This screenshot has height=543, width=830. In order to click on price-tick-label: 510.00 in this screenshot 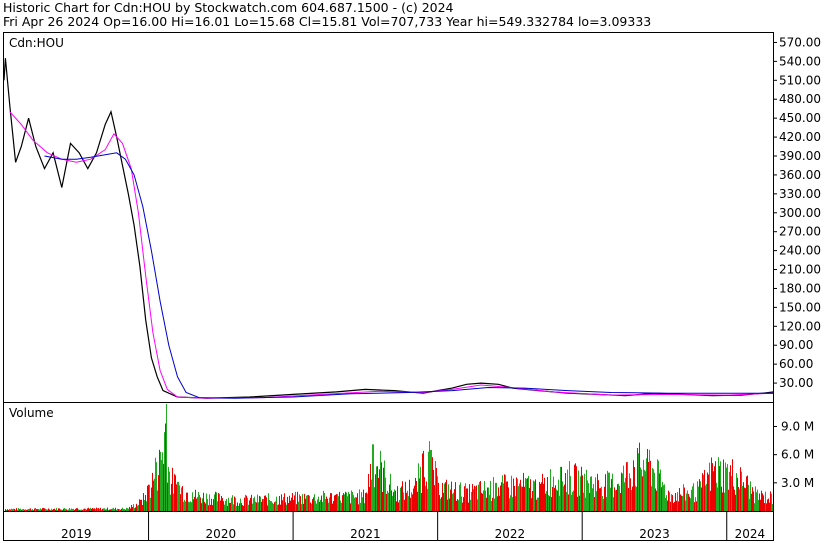, I will do `click(800, 80)`.